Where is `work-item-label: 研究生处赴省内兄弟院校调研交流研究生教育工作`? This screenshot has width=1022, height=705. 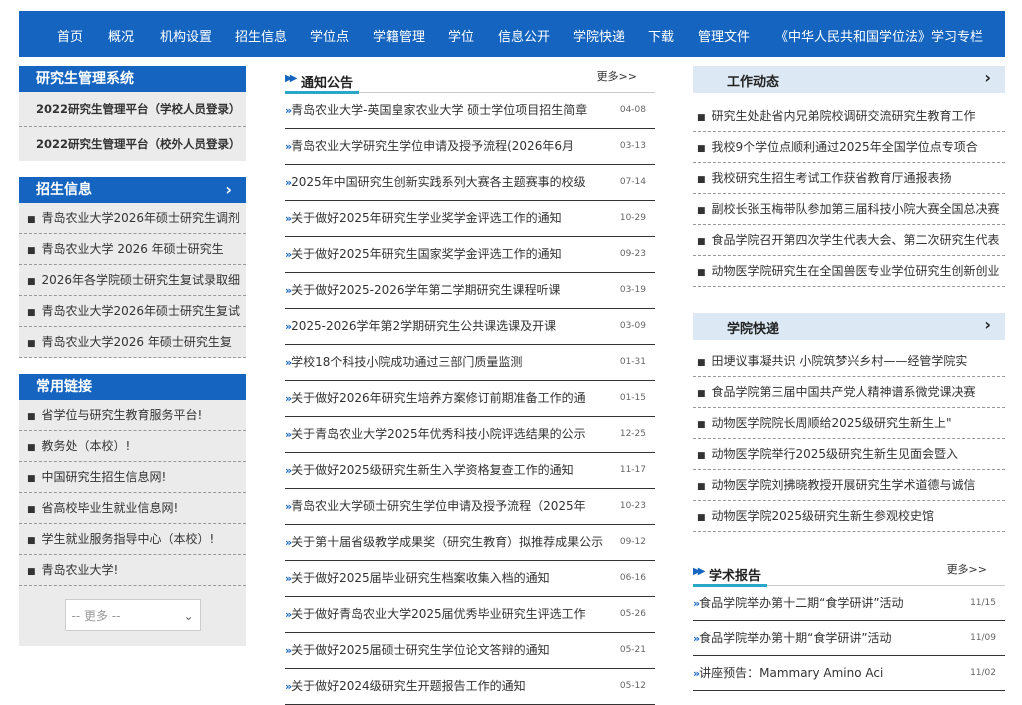
work-item-label: 研究生处赴省内兄弟院校调研交流研究生教育工作 is located at coordinates (843, 116).